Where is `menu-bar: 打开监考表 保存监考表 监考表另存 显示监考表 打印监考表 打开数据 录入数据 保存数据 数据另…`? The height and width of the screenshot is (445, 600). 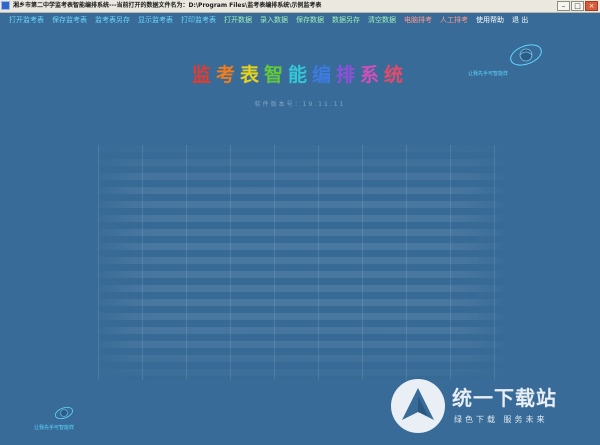 menu-bar: 打开监考表 保存监考表 监考表另存 显示监考表 打印监考表 打开数据 录入数据 保存数据 数据另… is located at coordinates (300, 20).